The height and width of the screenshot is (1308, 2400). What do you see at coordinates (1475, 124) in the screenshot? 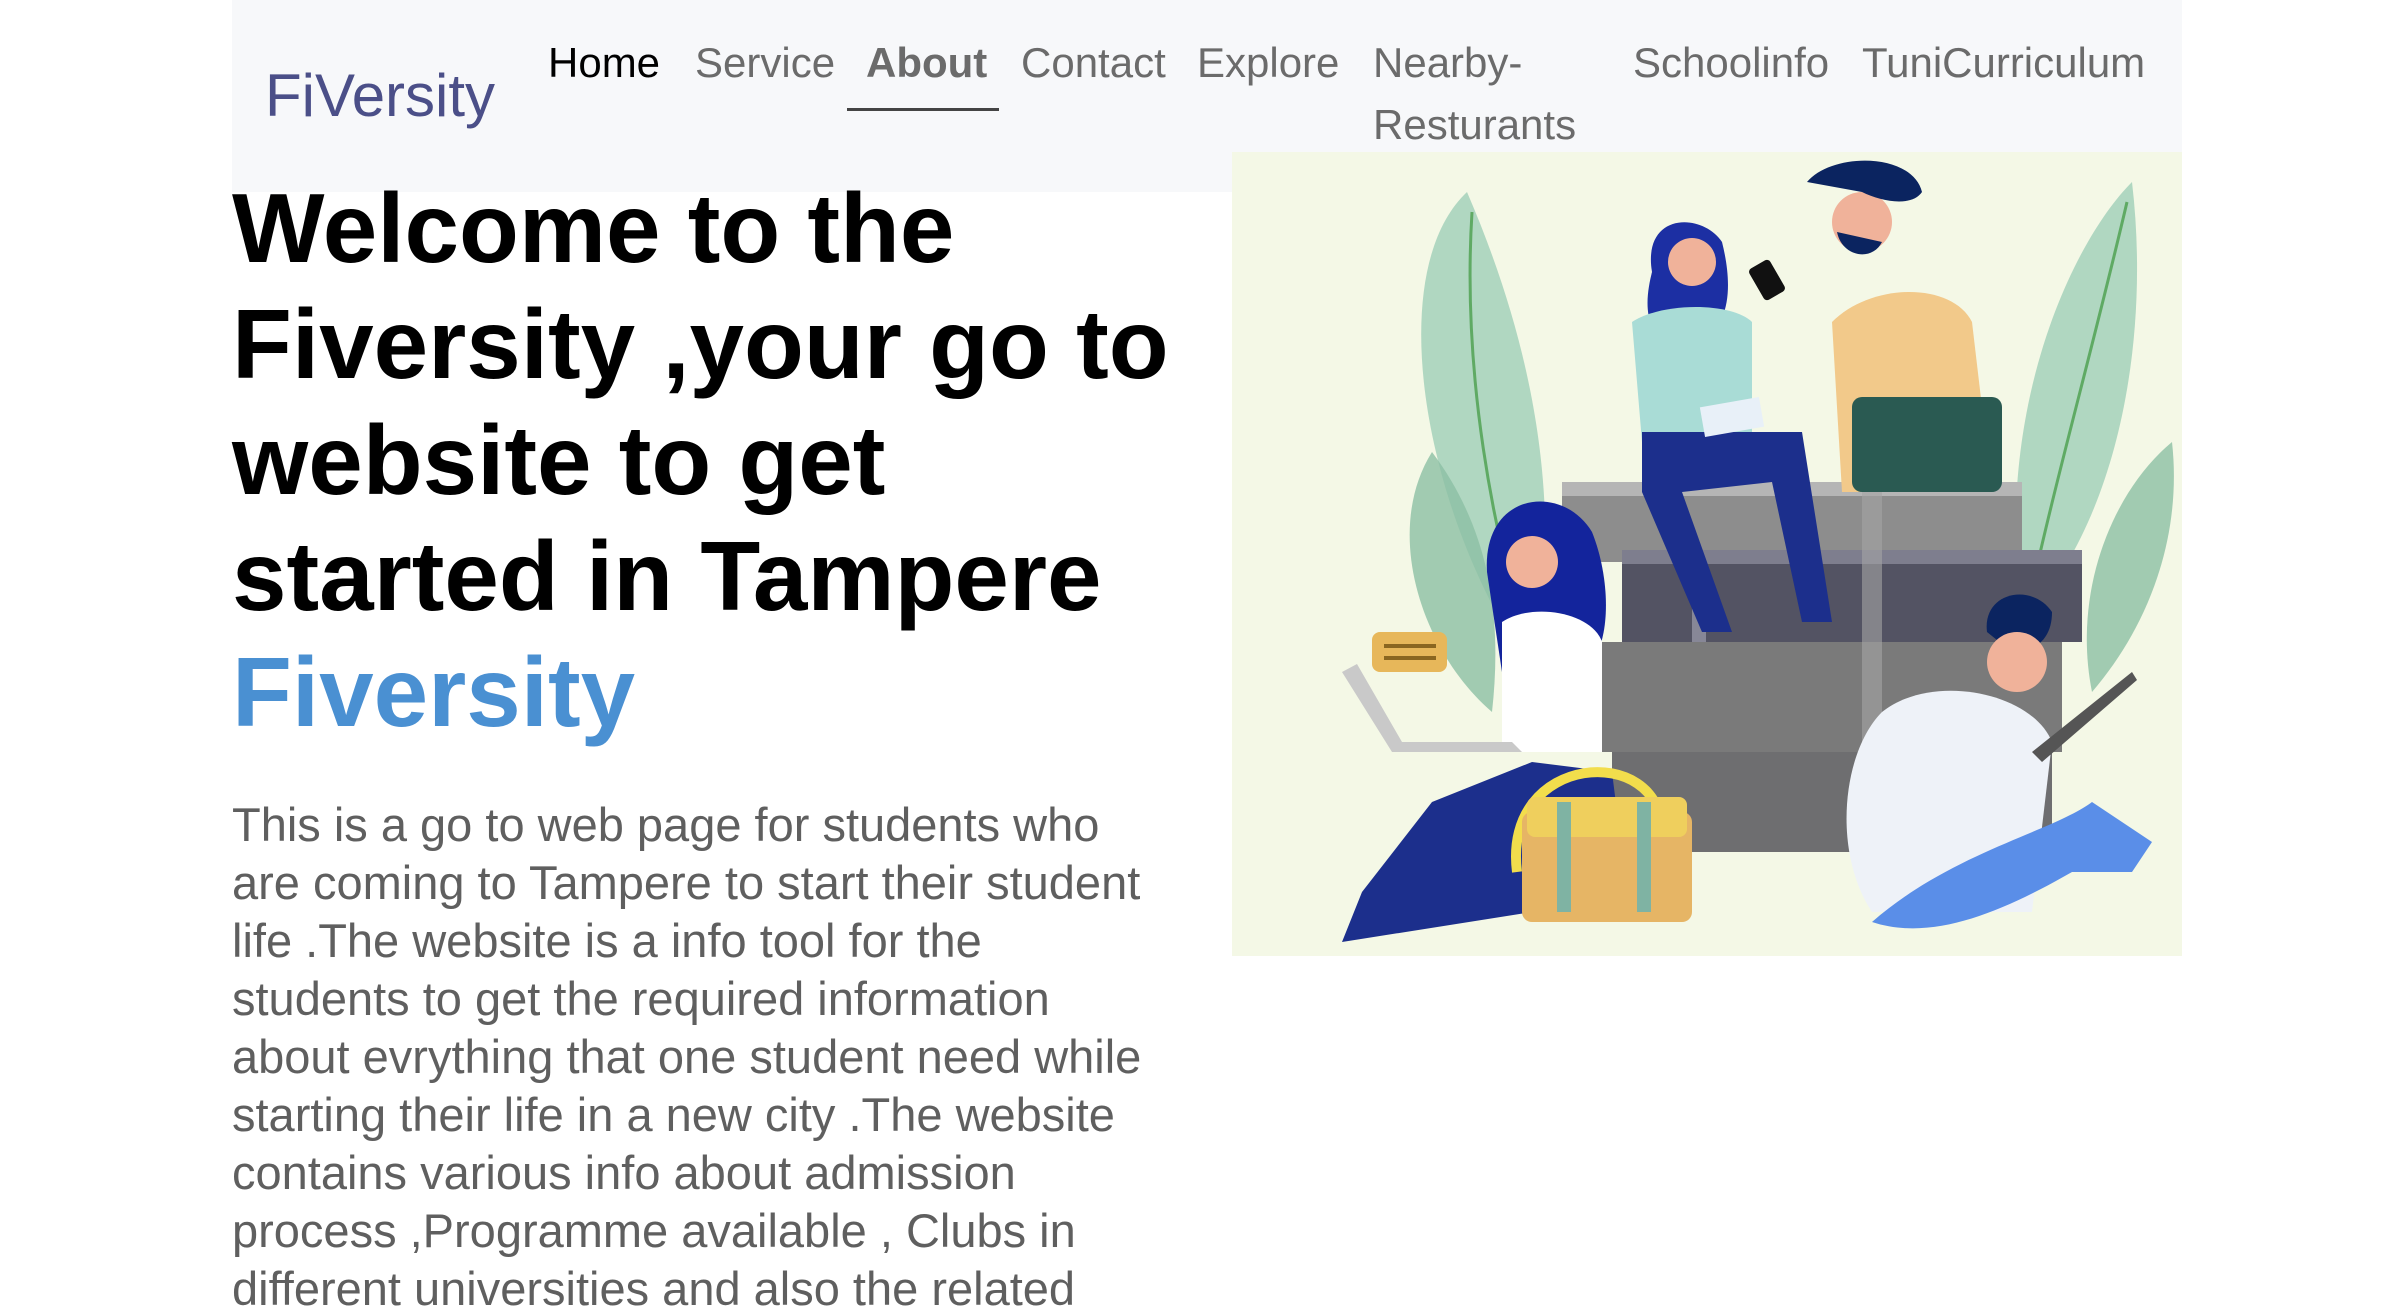
I see `nav-nearby-restaurants-line2: Resturants` at bounding box center [1475, 124].